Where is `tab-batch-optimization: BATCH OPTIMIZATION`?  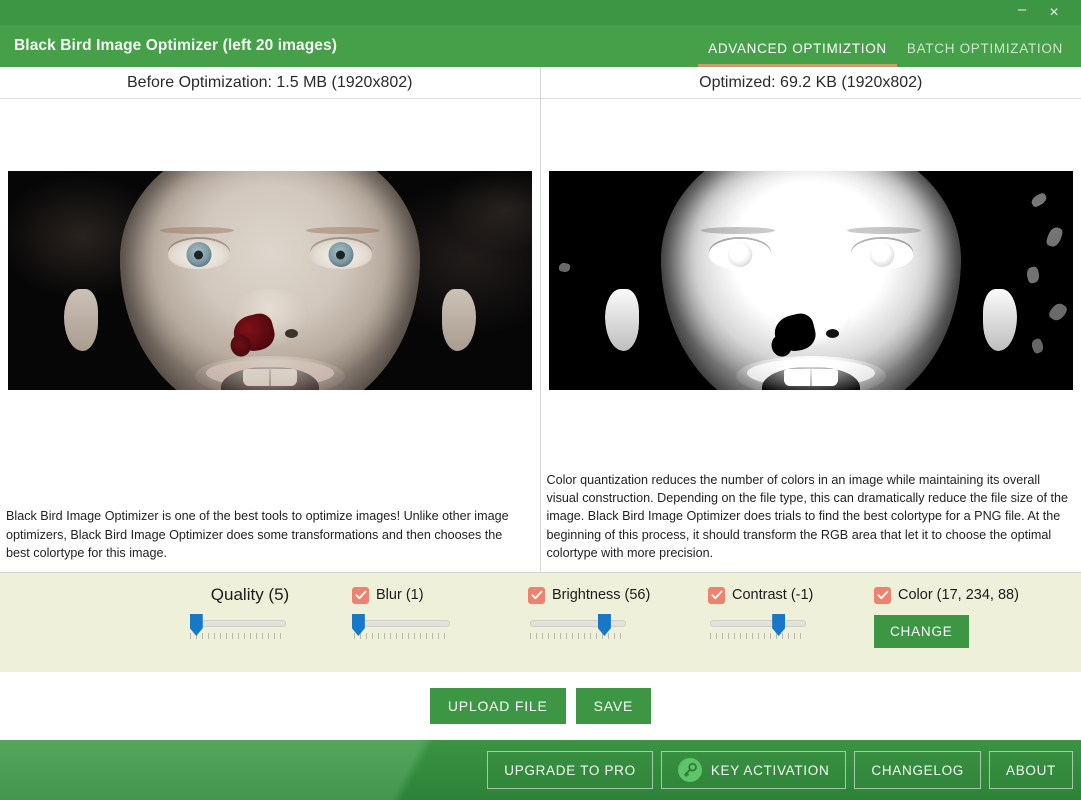 tab-batch-optimization: BATCH OPTIMIZATION is located at coordinates (985, 54).